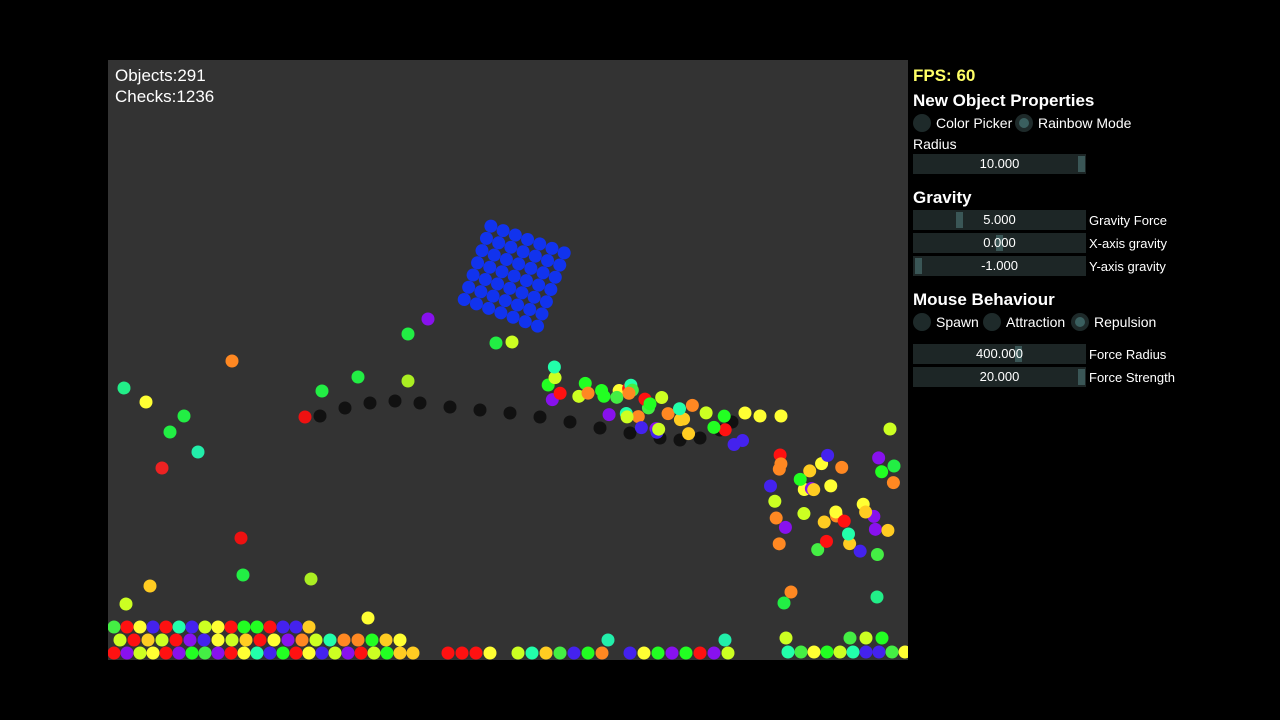 The image size is (1280, 720). I want to click on x-gravity-slider: 0.000, so click(999, 243).